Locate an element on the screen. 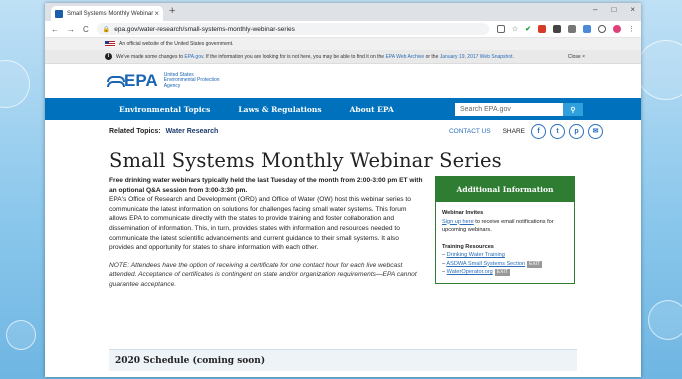 This screenshot has width=682, height=379. agency-name-line: Agency is located at coordinates (172, 85).